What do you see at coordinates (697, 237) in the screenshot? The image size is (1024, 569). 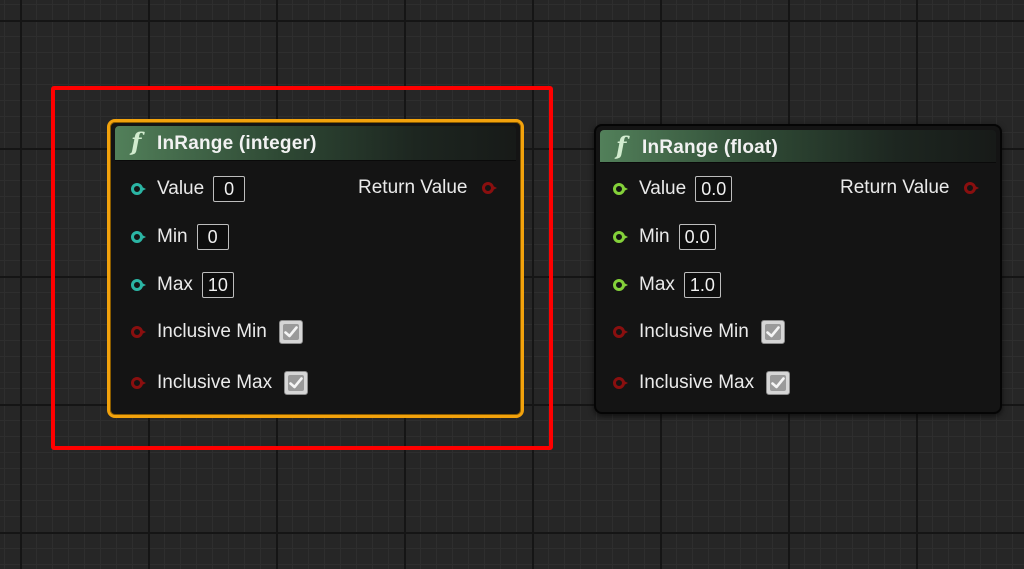 I see `min-field: 0.0` at bounding box center [697, 237].